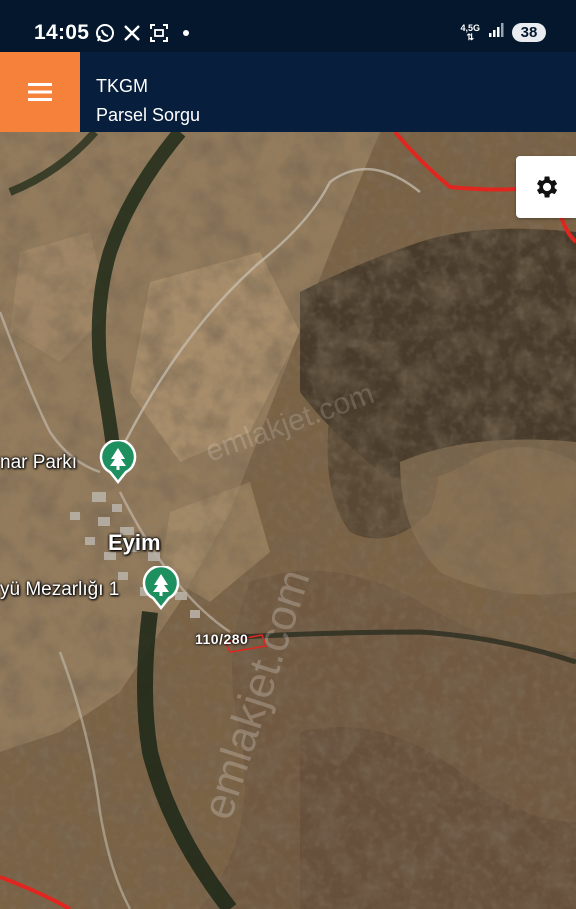  Describe the element at coordinates (529, 32) in the screenshot. I see `battery-indicator: 38` at that location.